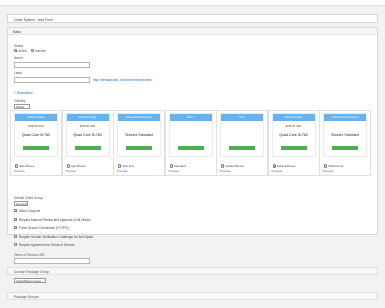 This screenshot has height=308, width=385. Describe the element at coordinates (336, 166) in the screenshot. I see `template-name: Wizard List` at that location.